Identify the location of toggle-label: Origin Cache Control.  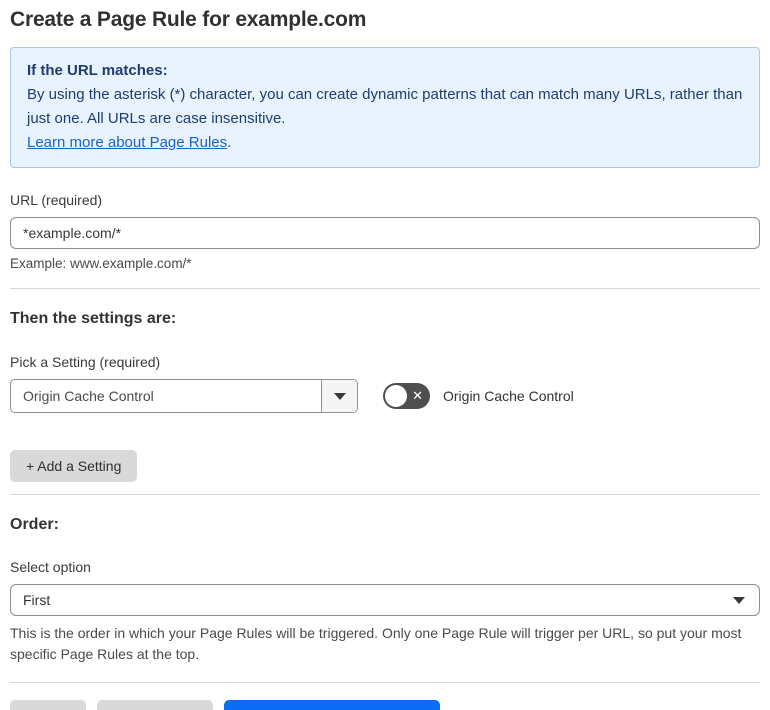
(508, 396).